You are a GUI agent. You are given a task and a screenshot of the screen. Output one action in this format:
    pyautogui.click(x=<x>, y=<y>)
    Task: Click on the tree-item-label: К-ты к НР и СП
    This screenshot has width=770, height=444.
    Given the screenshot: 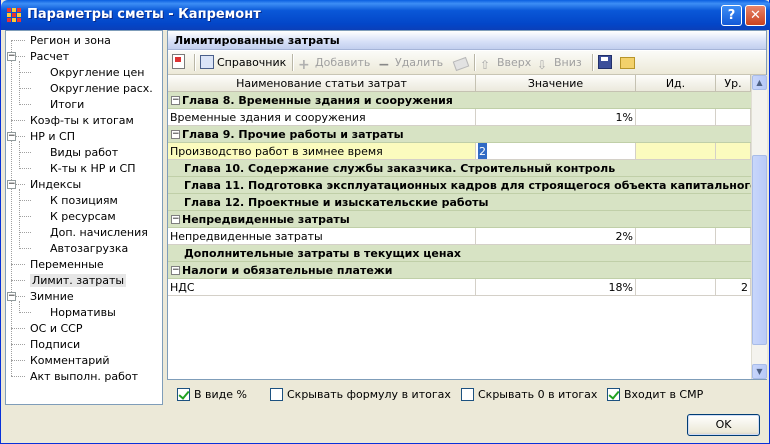 What is the action you would take?
    pyautogui.click(x=93, y=168)
    